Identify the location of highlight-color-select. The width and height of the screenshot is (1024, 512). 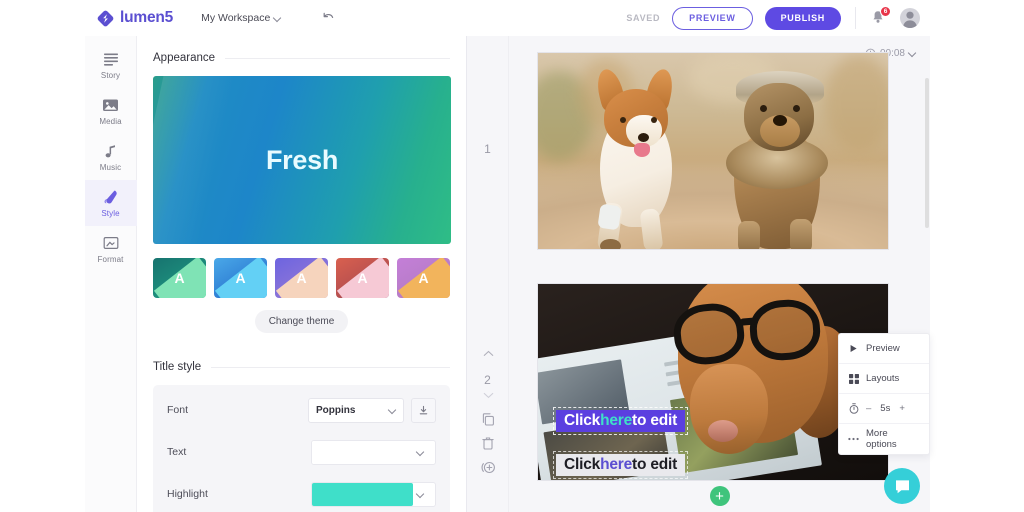
(373, 494).